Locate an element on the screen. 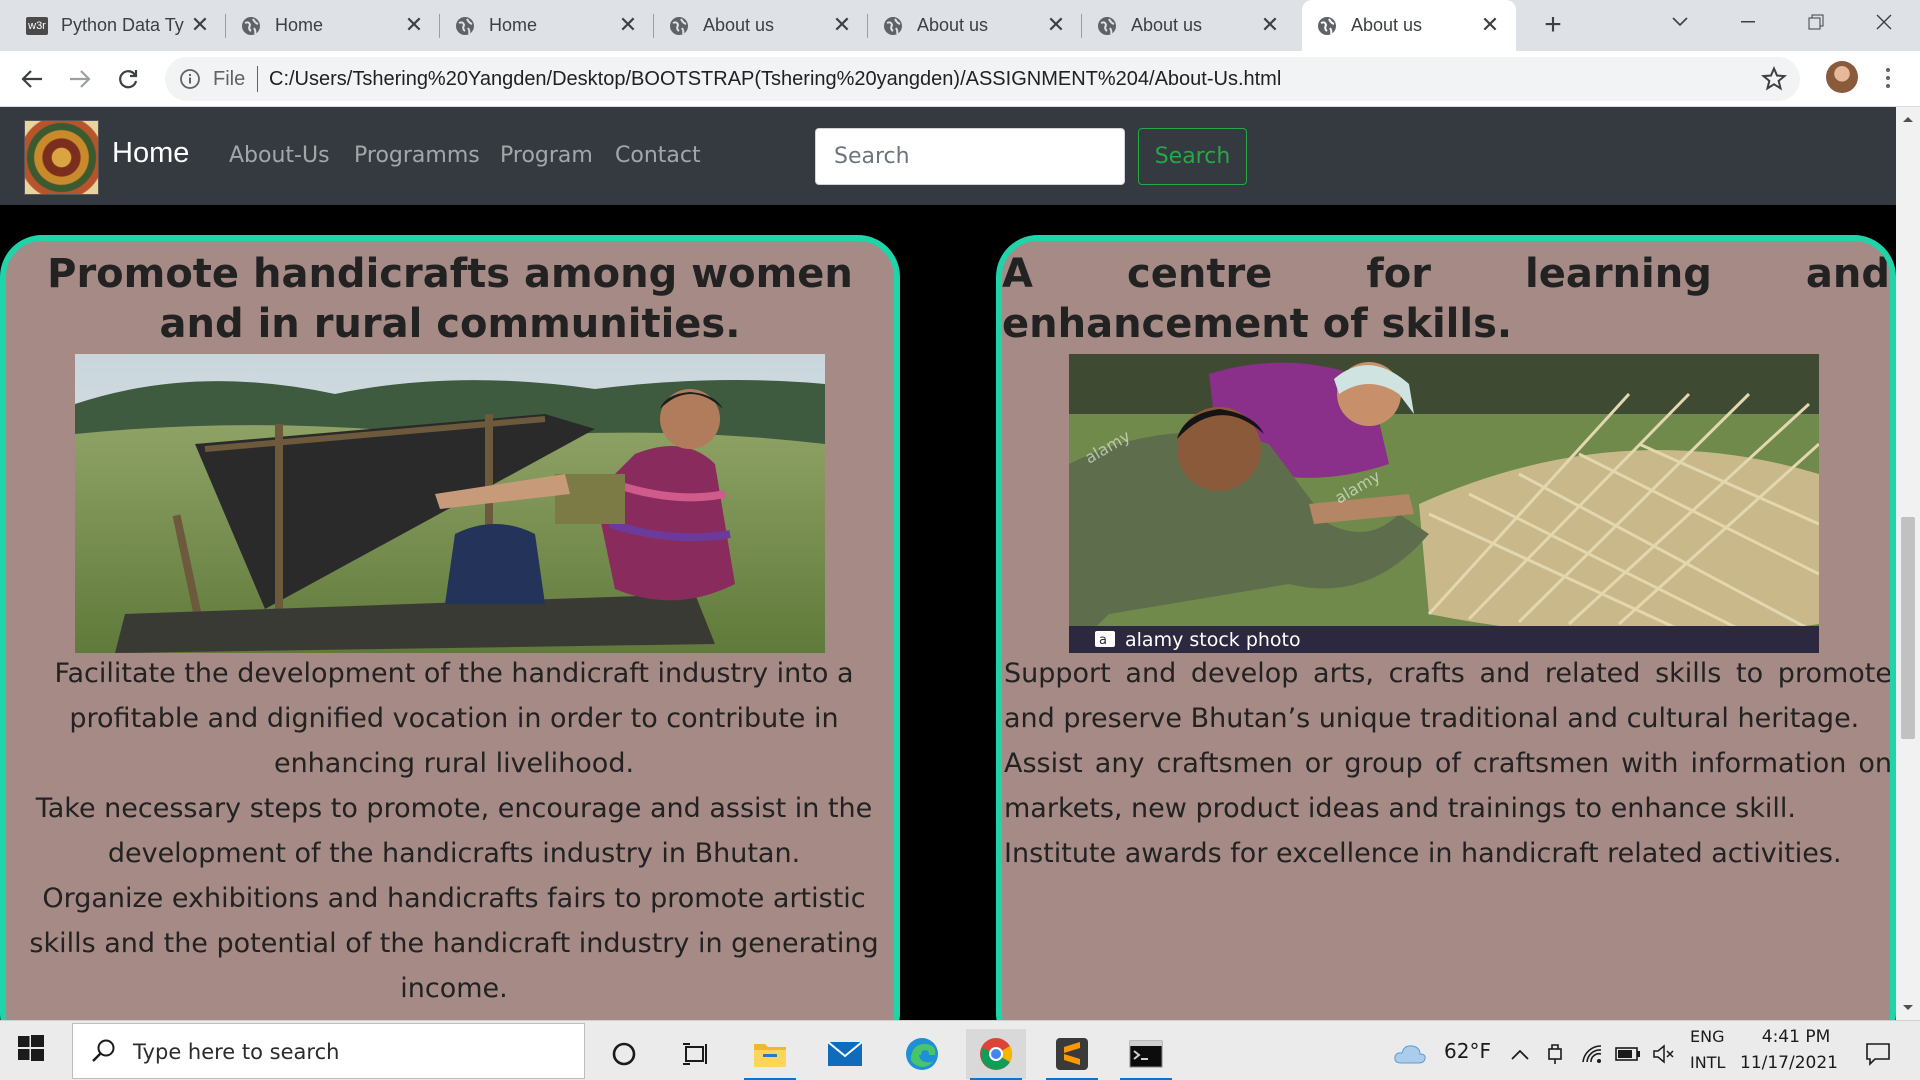  meet-now-icon is located at coordinates (1556, 1054).